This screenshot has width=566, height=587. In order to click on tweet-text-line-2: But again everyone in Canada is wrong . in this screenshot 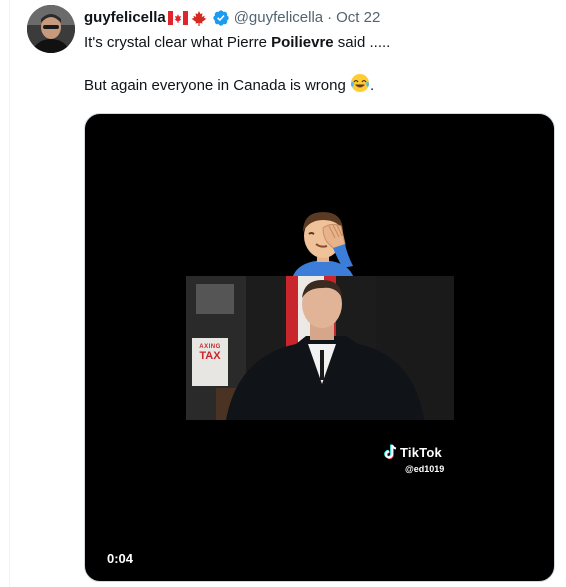, I will do `click(319, 84)`.